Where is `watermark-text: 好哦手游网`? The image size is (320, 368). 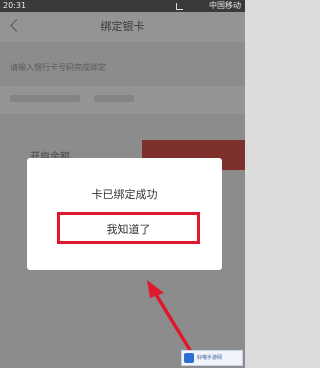 watermark-text: 好哦手游网 is located at coordinates (210, 358).